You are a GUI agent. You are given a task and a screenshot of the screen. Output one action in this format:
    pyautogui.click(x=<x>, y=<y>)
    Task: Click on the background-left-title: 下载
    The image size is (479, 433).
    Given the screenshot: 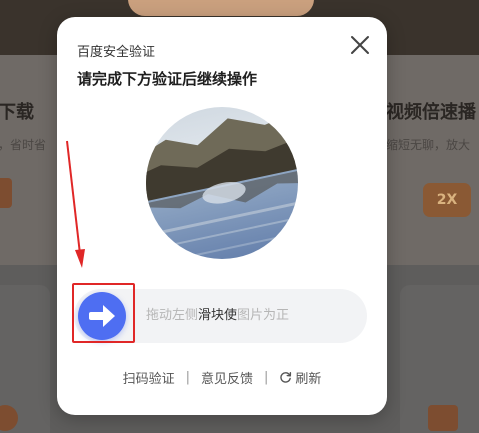 What is the action you would take?
    pyautogui.click(x=17, y=112)
    